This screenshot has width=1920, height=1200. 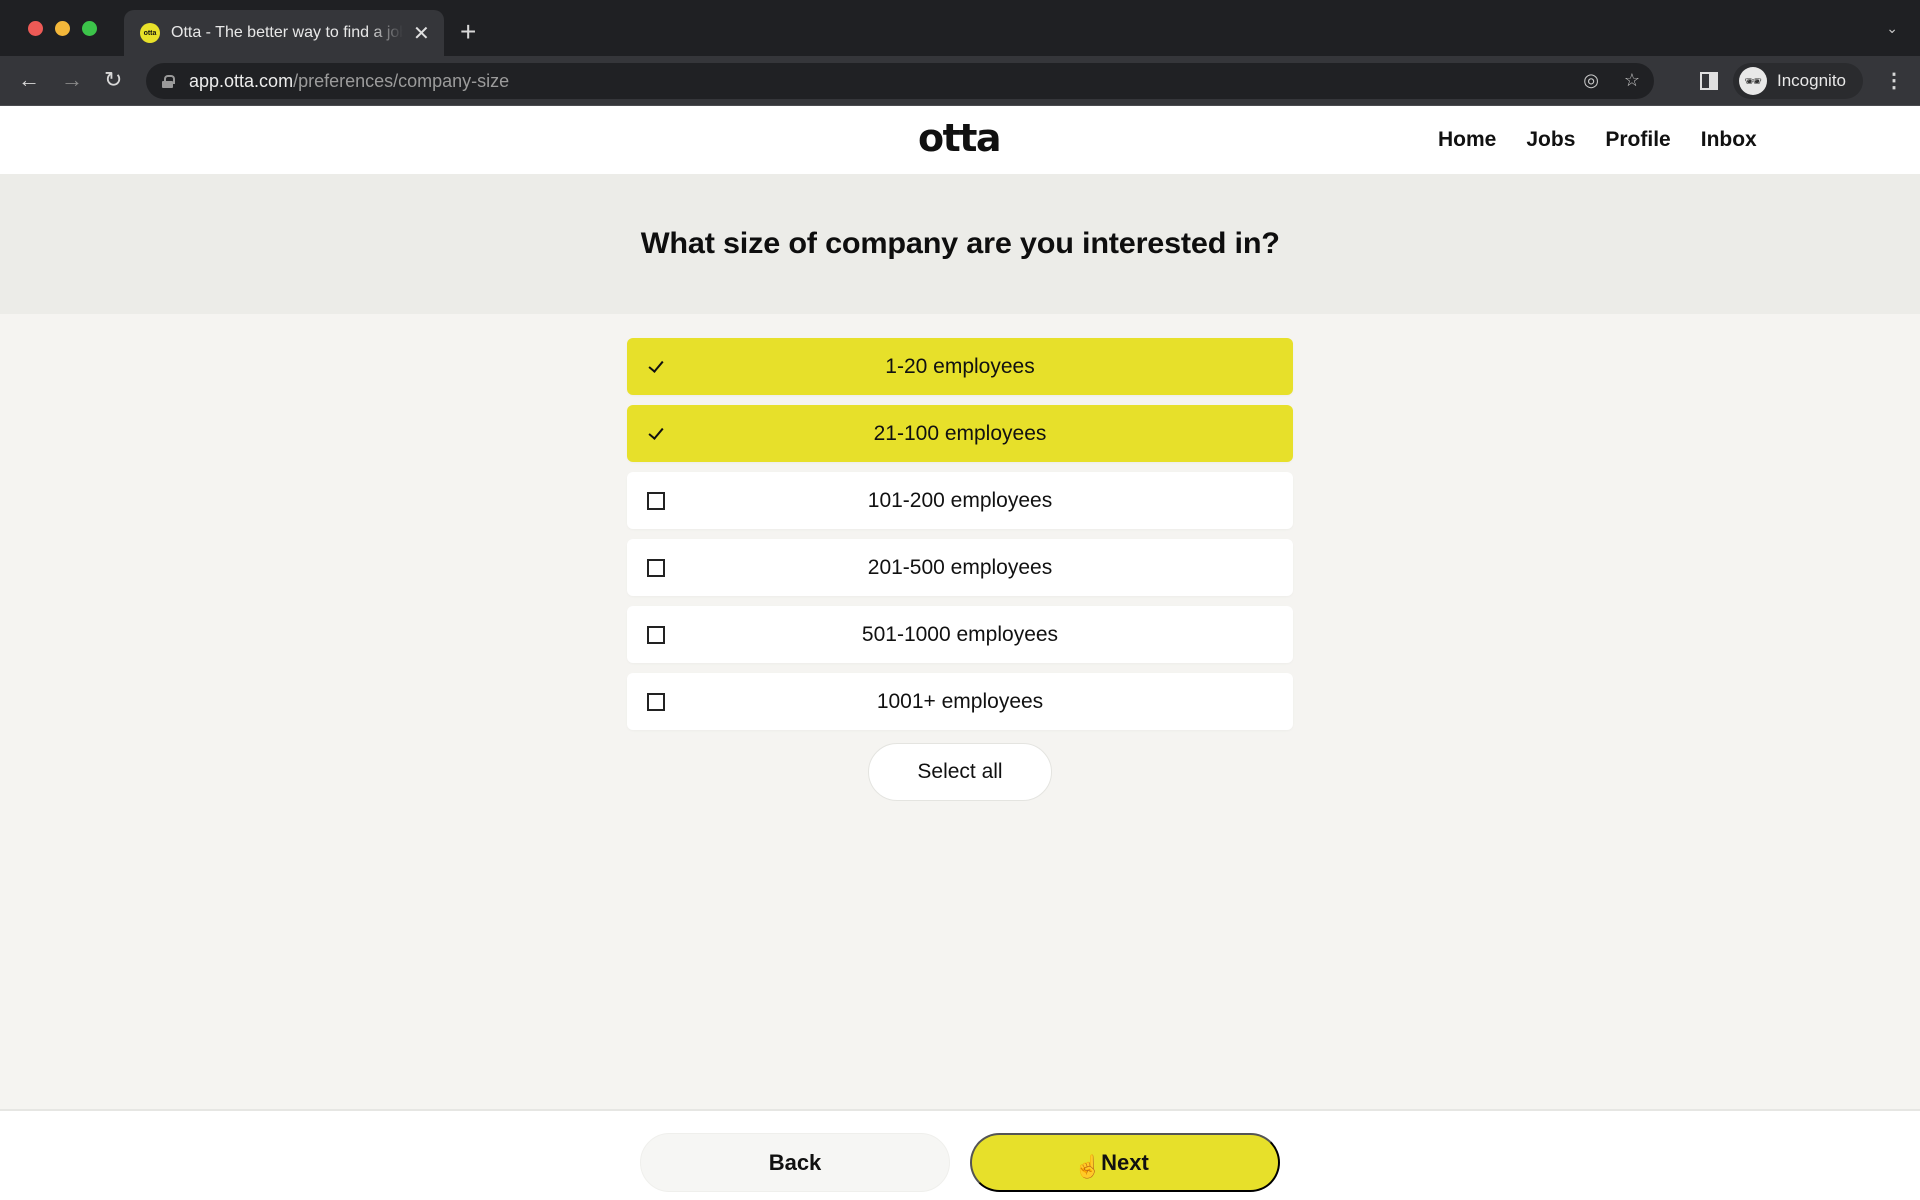 What do you see at coordinates (1811, 80) in the screenshot?
I see `incognito-label: Incognito` at bounding box center [1811, 80].